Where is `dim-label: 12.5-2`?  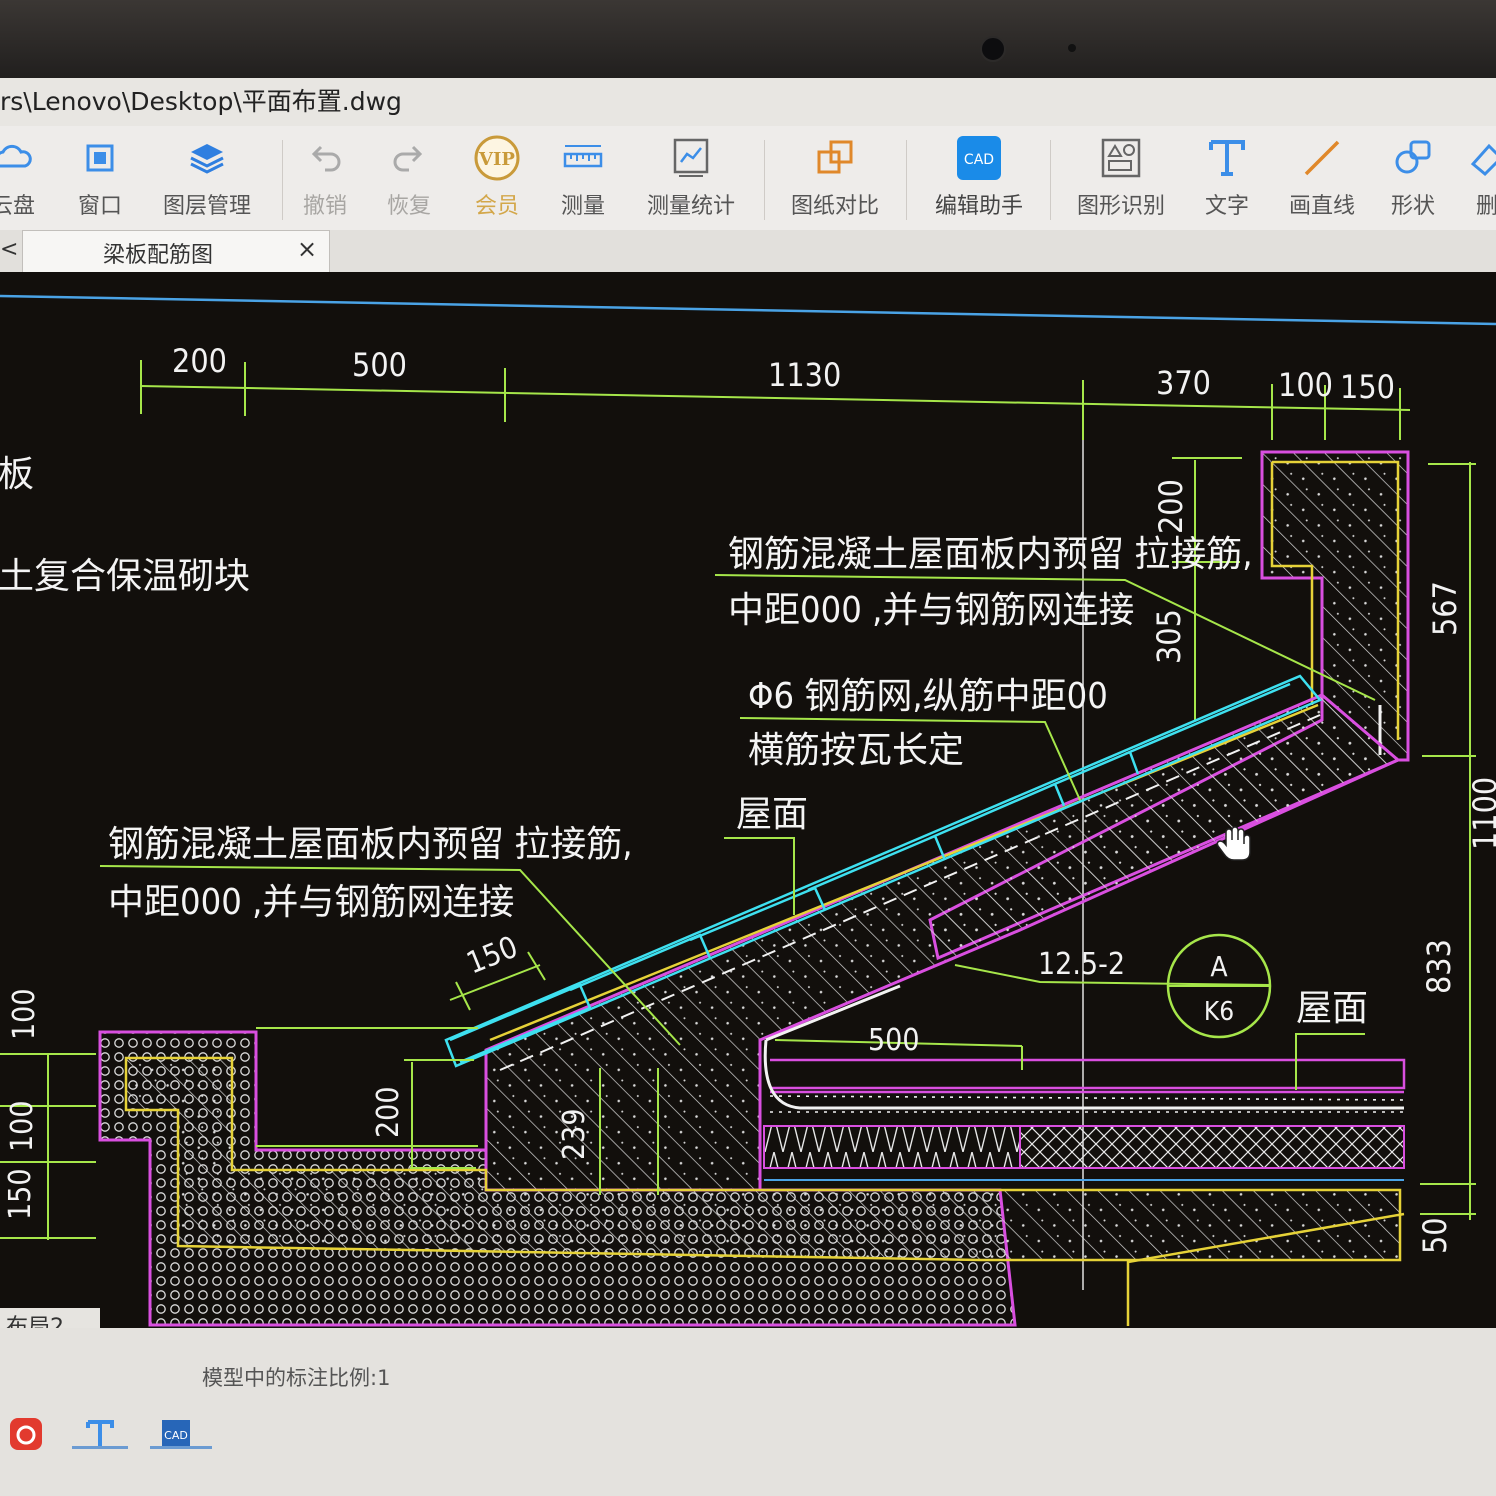
dim-label: 12.5-2 is located at coordinates (1081, 964).